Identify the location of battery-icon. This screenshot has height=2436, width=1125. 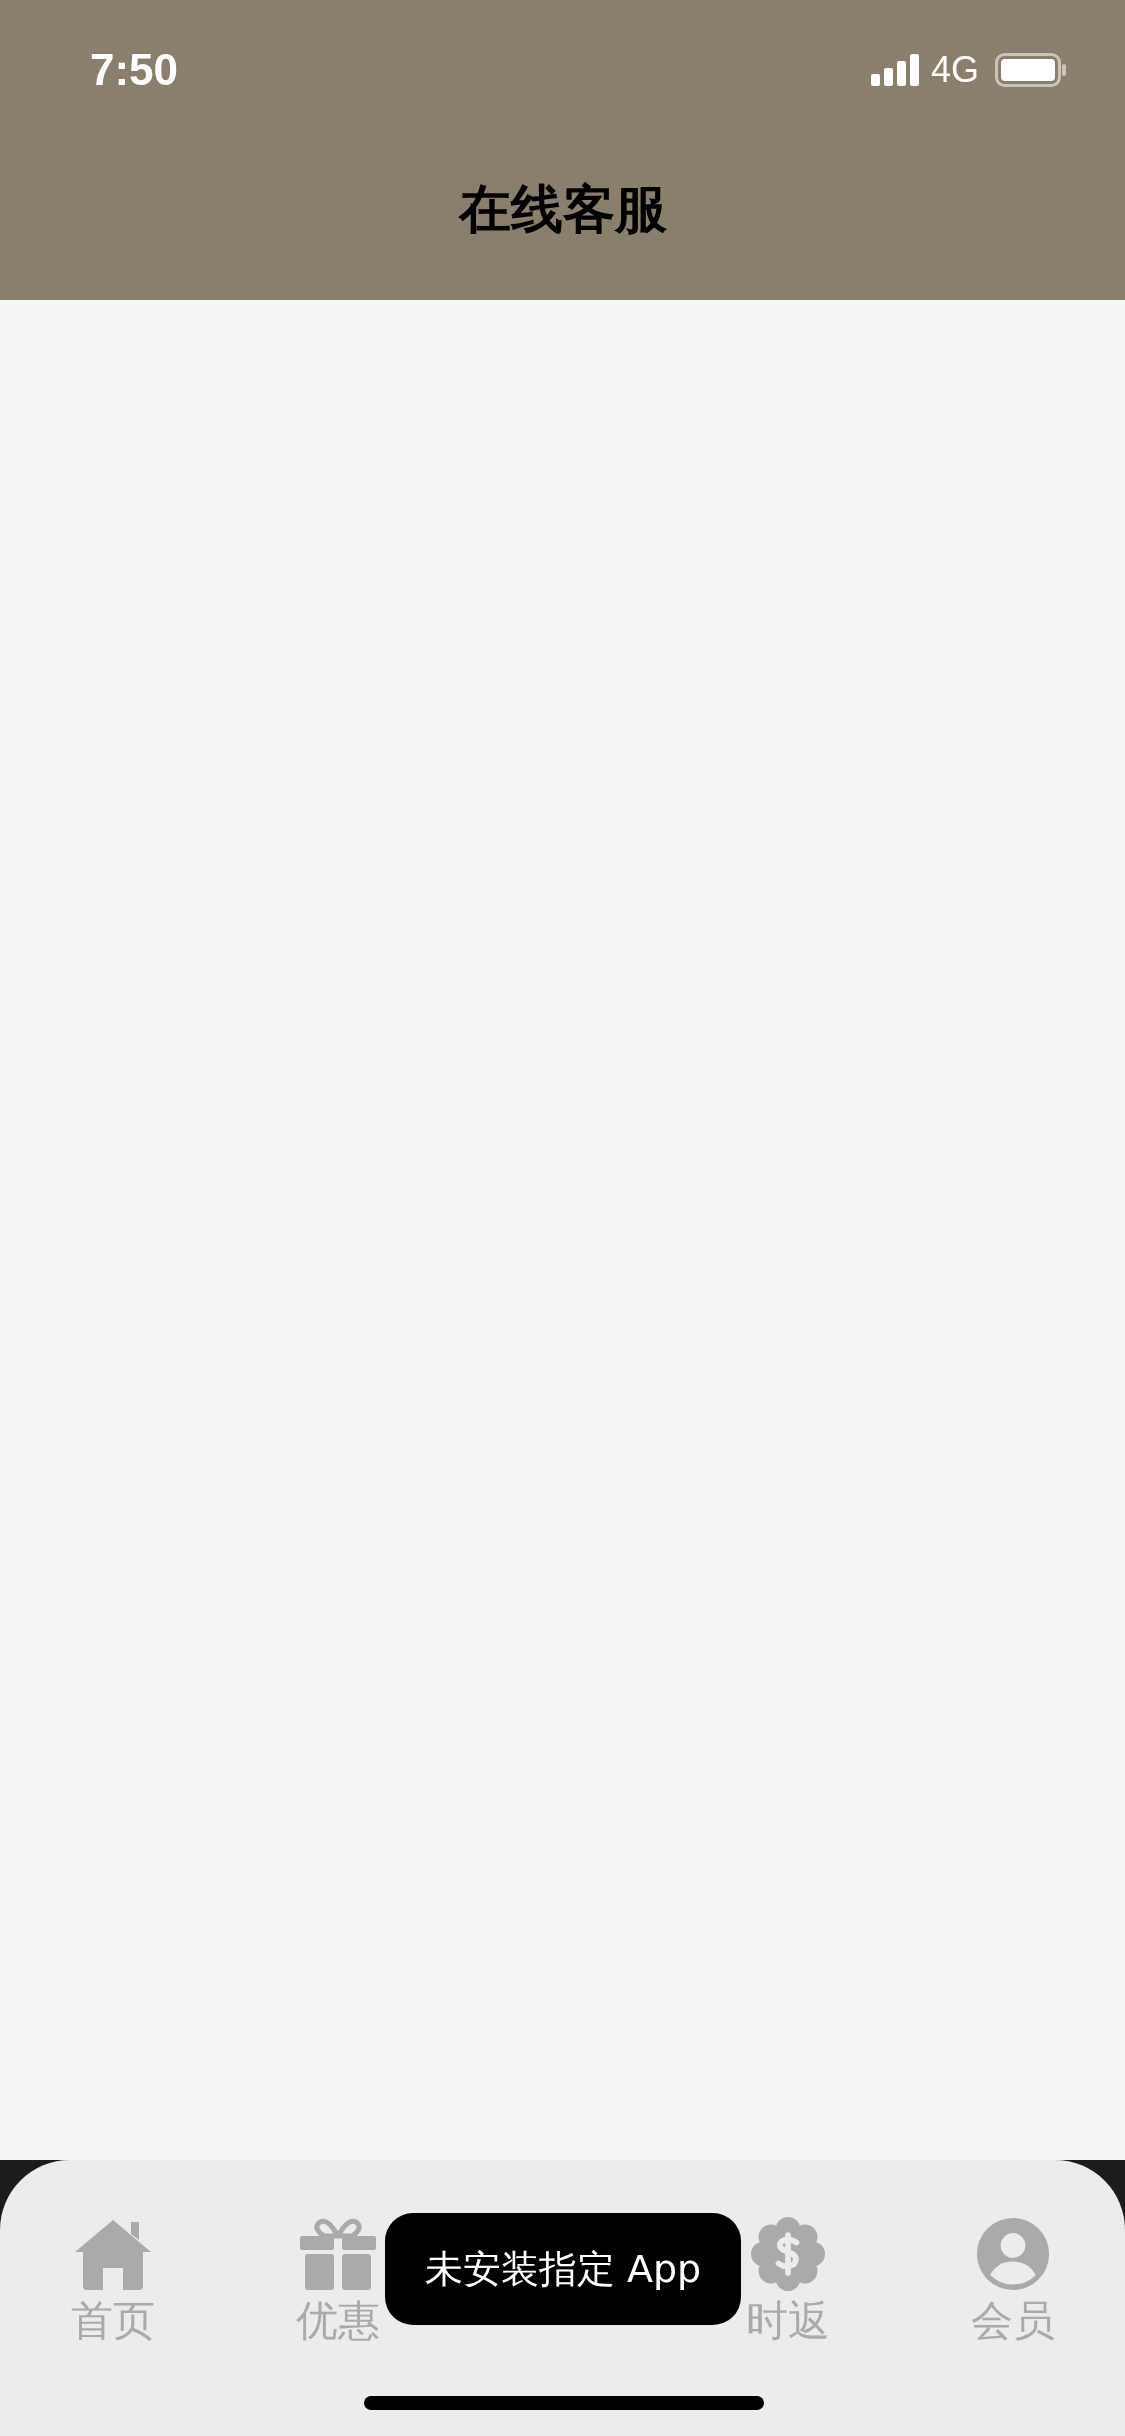
(1031, 70).